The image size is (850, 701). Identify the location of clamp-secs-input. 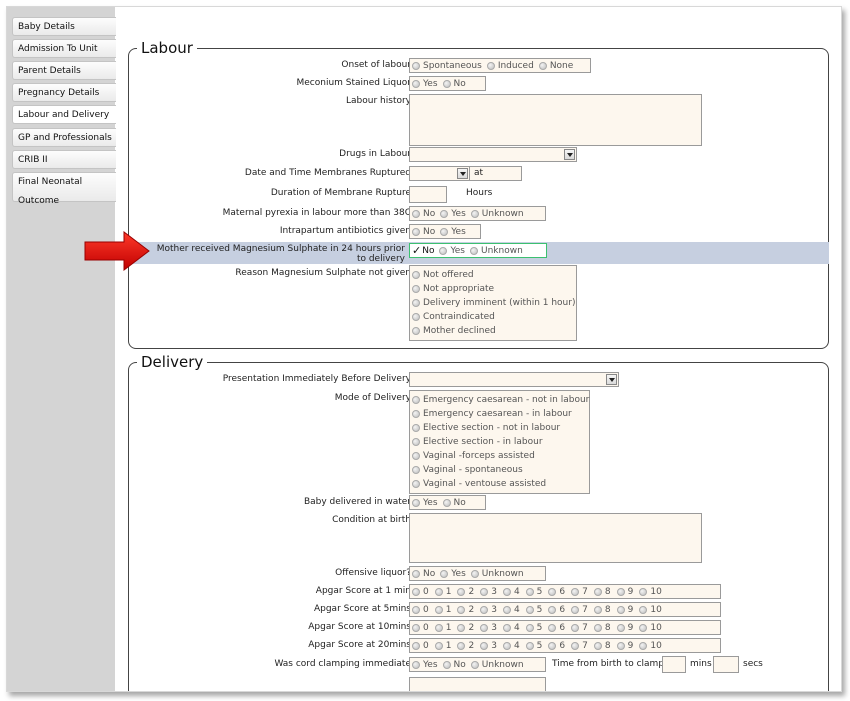
(726, 664).